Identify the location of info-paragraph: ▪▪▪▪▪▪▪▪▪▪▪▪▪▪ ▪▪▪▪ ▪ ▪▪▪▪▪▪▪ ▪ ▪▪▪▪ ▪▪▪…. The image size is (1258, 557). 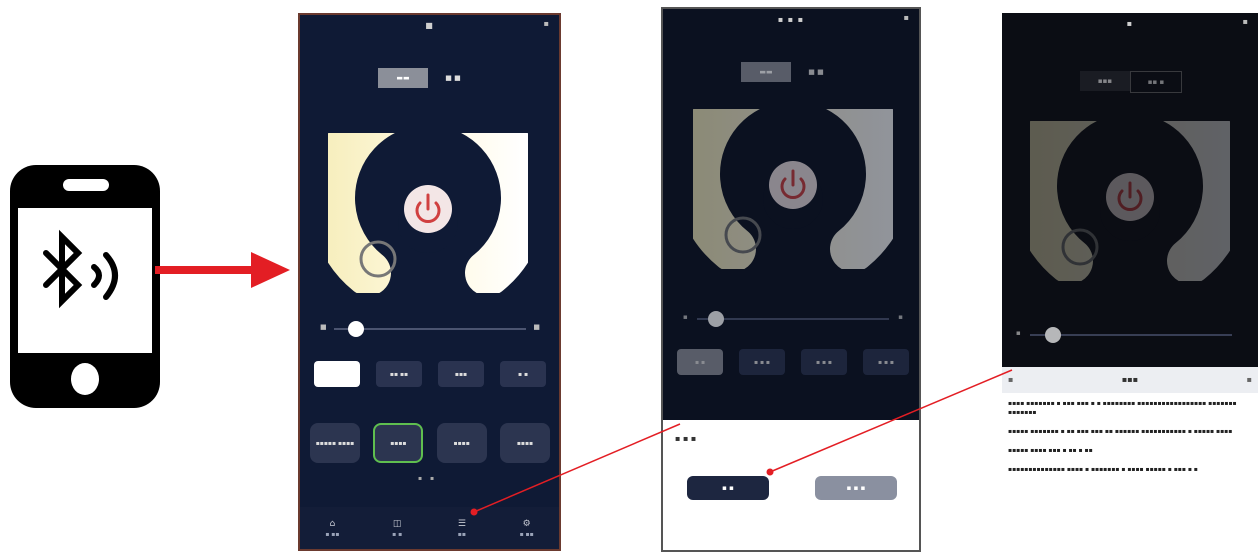
(1103, 469).